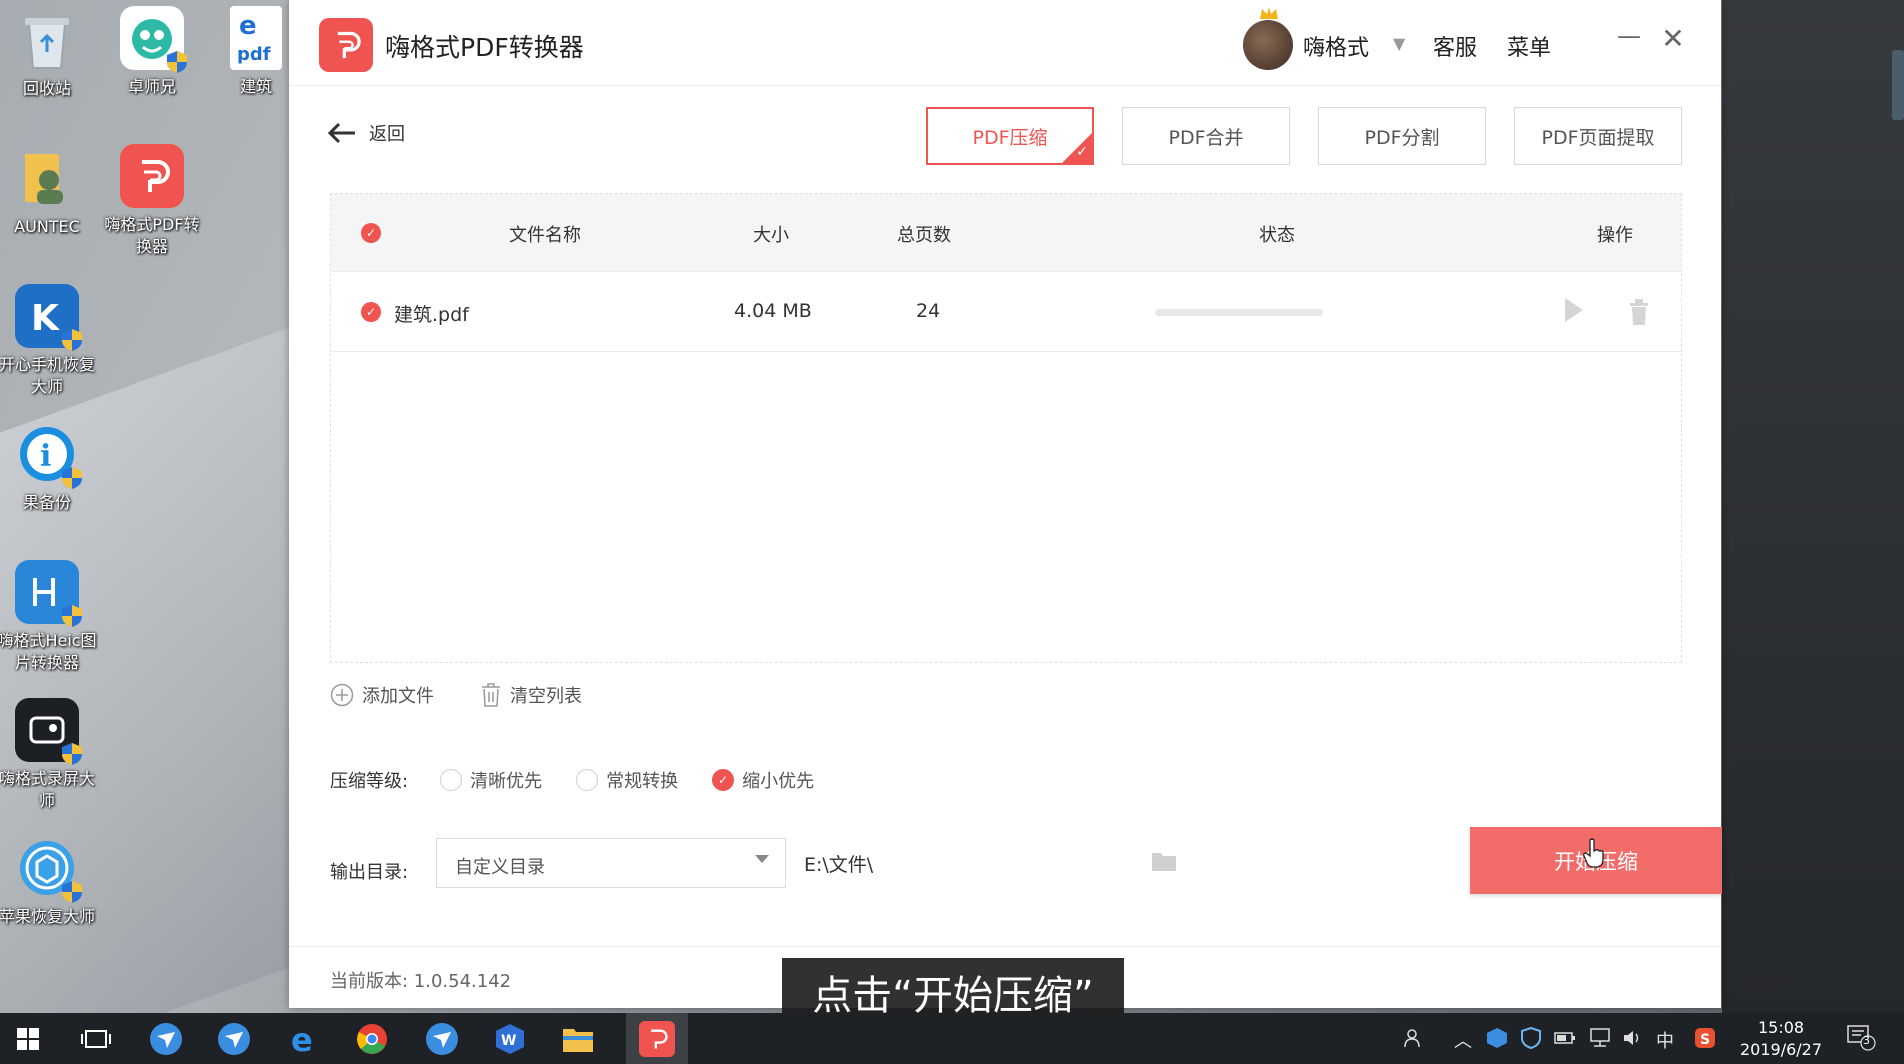 The image size is (1904, 1064). What do you see at coordinates (1673, 42) in the screenshot?
I see `close-icon: ✕` at bounding box center [1673, 42].